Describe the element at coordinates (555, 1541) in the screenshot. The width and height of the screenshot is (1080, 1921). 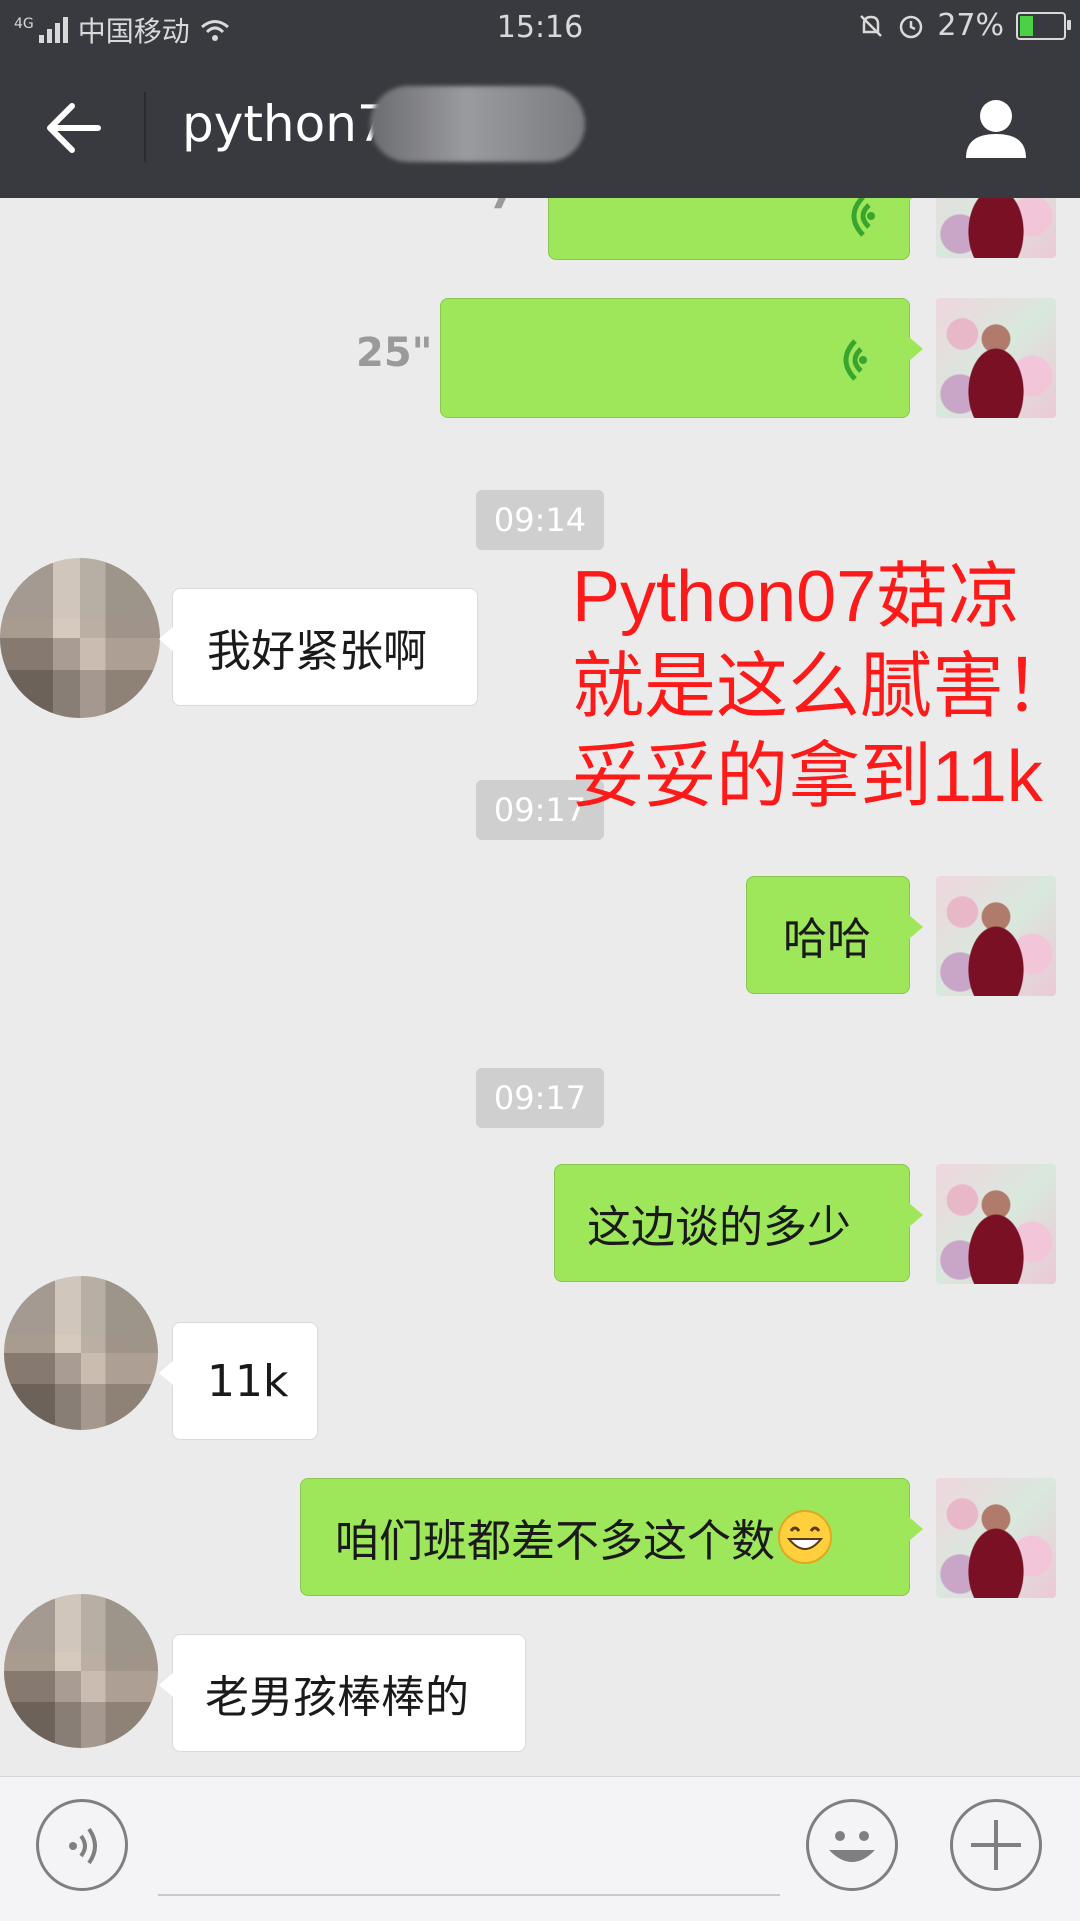
I see `message-text: 咱们班都差不多这个数` at that location.